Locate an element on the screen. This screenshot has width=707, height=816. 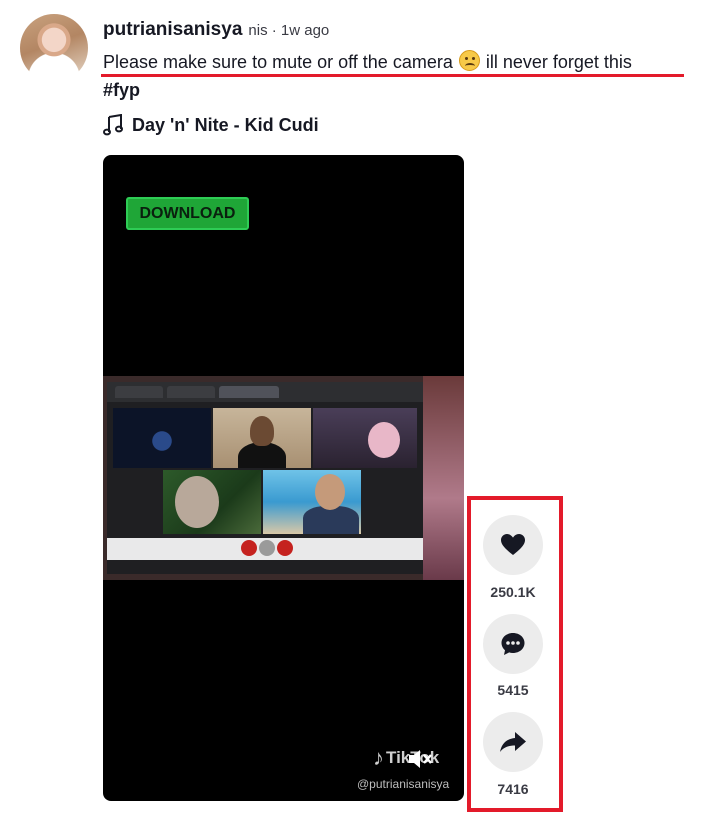
video-frame-meeting is located at coordinates (283, 478).